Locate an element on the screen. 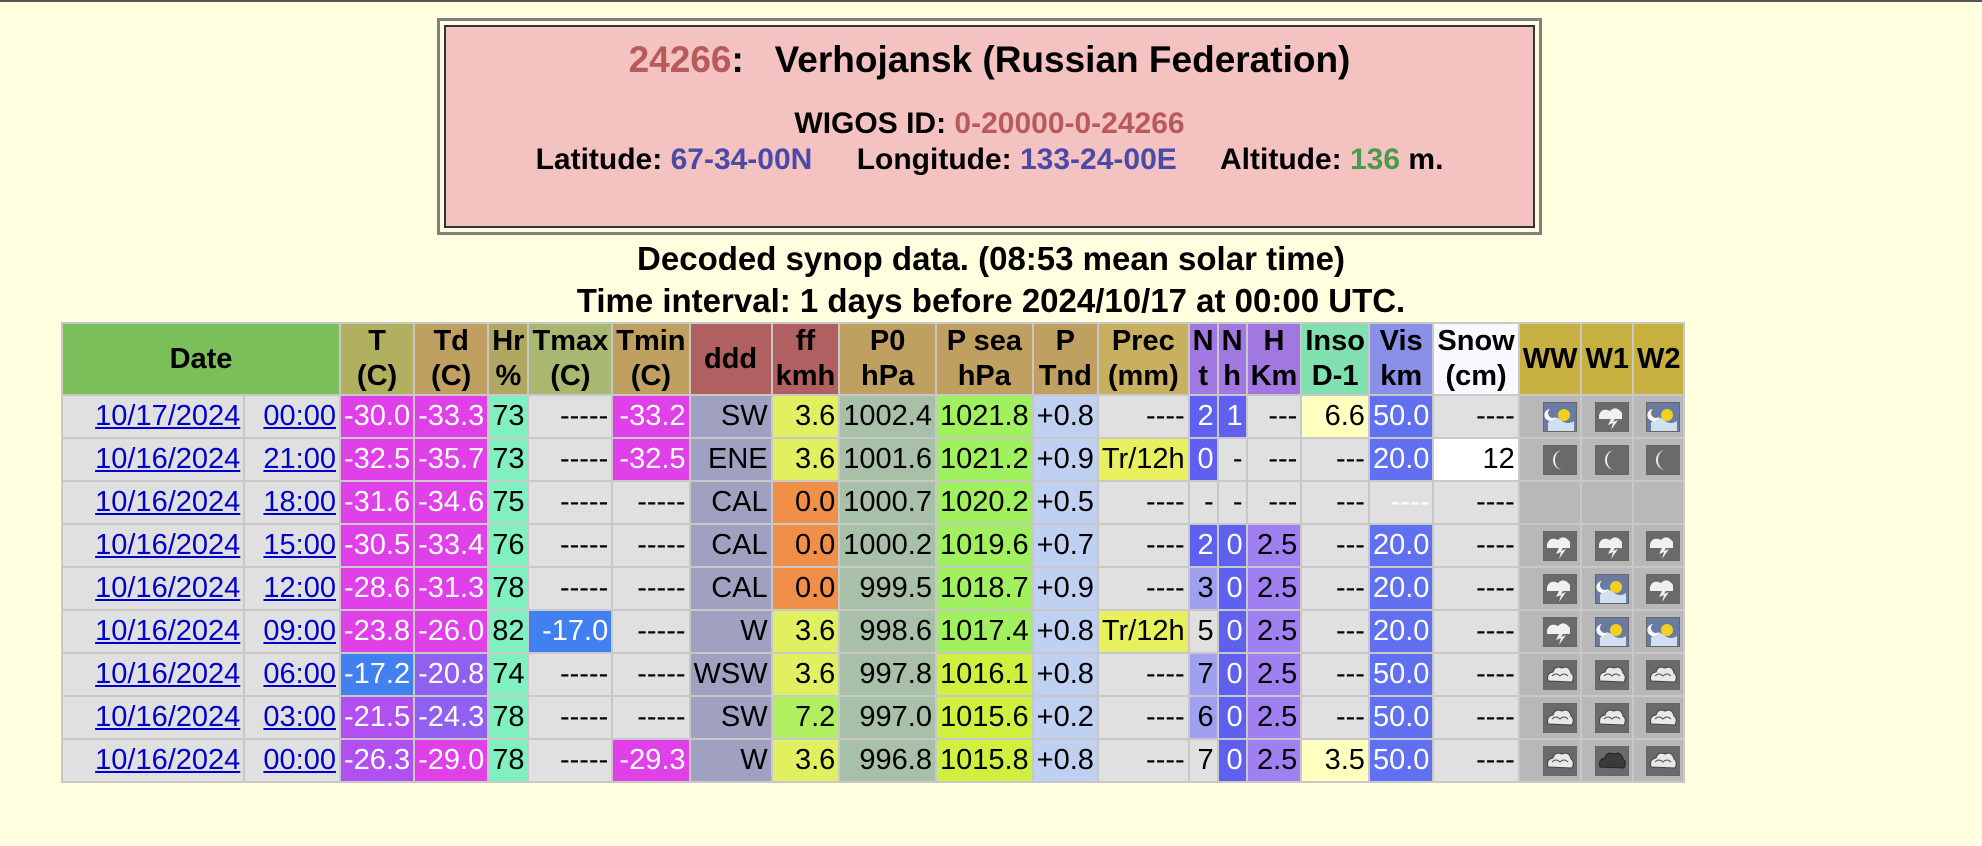 The height and width of the screenshot is (846, 1982). column-header-line1: W1 is located at coordinates (1607, 358).